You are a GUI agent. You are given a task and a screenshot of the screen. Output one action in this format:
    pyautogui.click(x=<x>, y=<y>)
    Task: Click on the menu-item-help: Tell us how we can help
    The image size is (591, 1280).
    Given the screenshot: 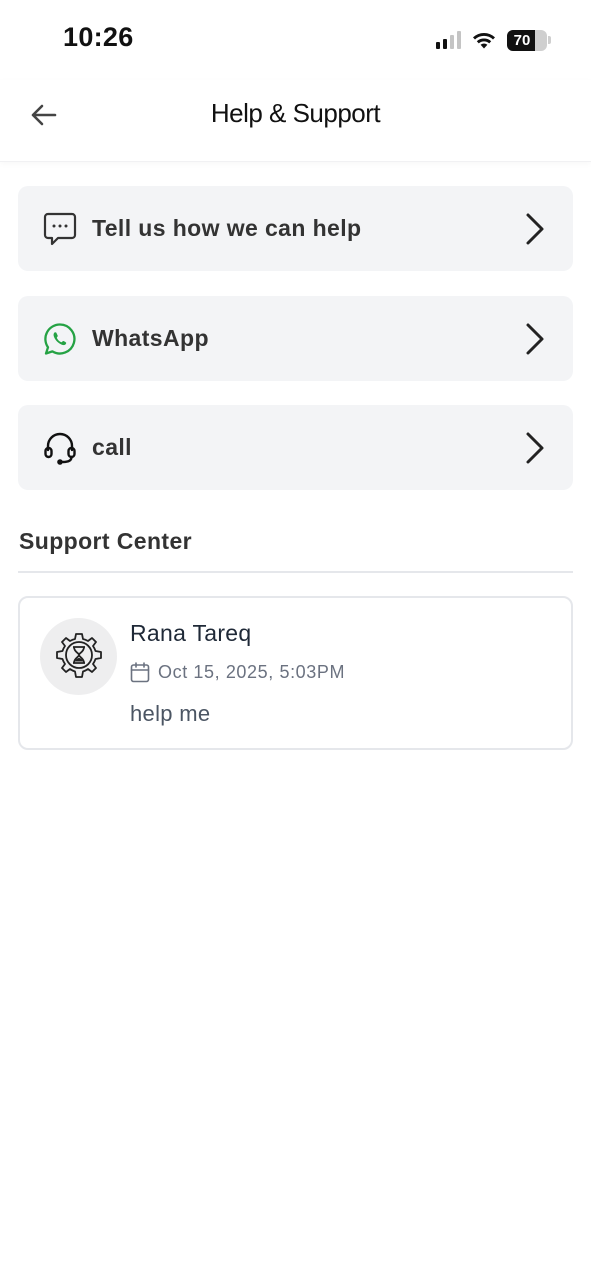 What is the action you would take?
    pyautogui.click(x=295, y=228)
    